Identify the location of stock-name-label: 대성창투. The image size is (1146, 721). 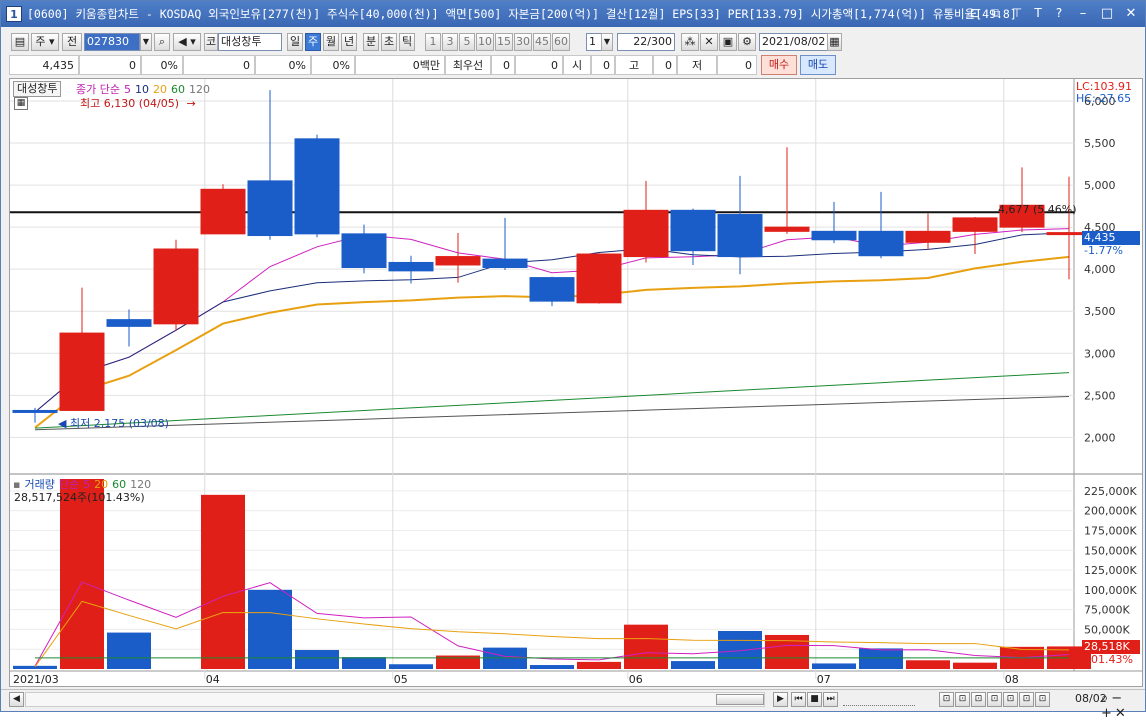
(37, 89).